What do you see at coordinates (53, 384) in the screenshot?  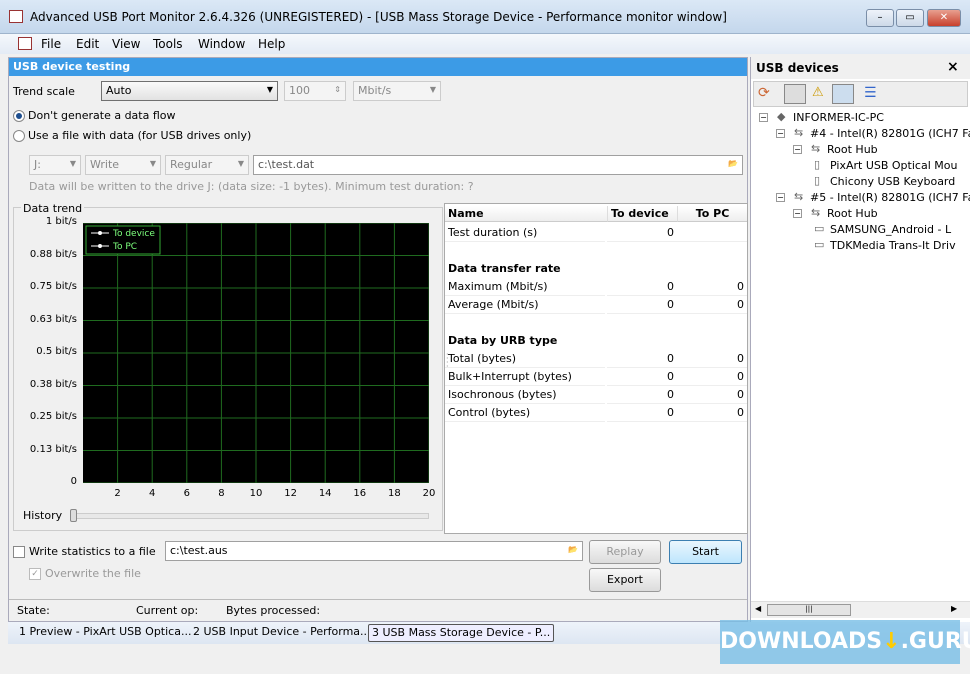 I see `y-tick-label: 0.38 bit/s` at bounding box center [53, 384].